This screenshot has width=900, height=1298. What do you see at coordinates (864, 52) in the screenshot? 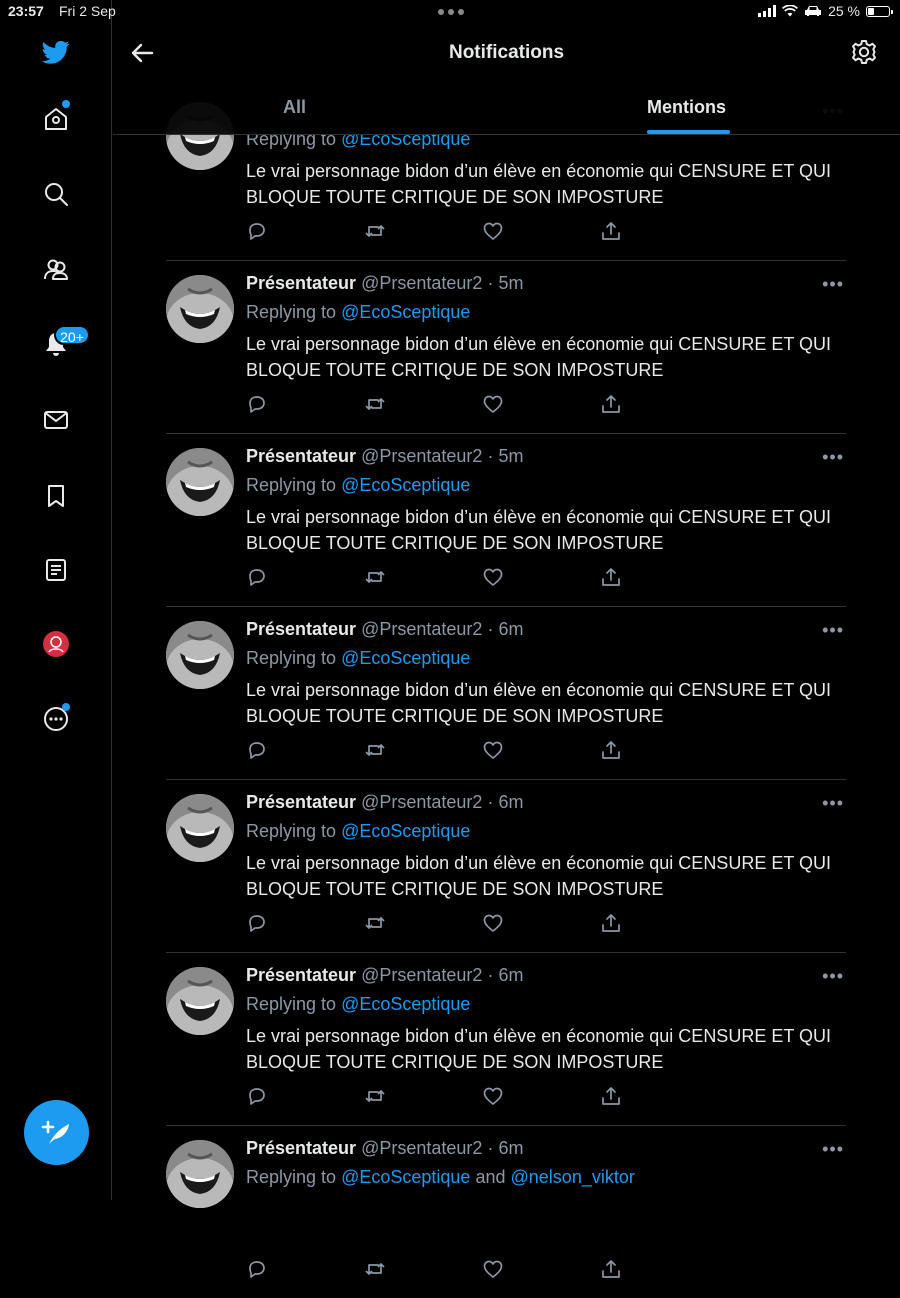
I see `settings-gear-icon` at bounding box center [864, 52].